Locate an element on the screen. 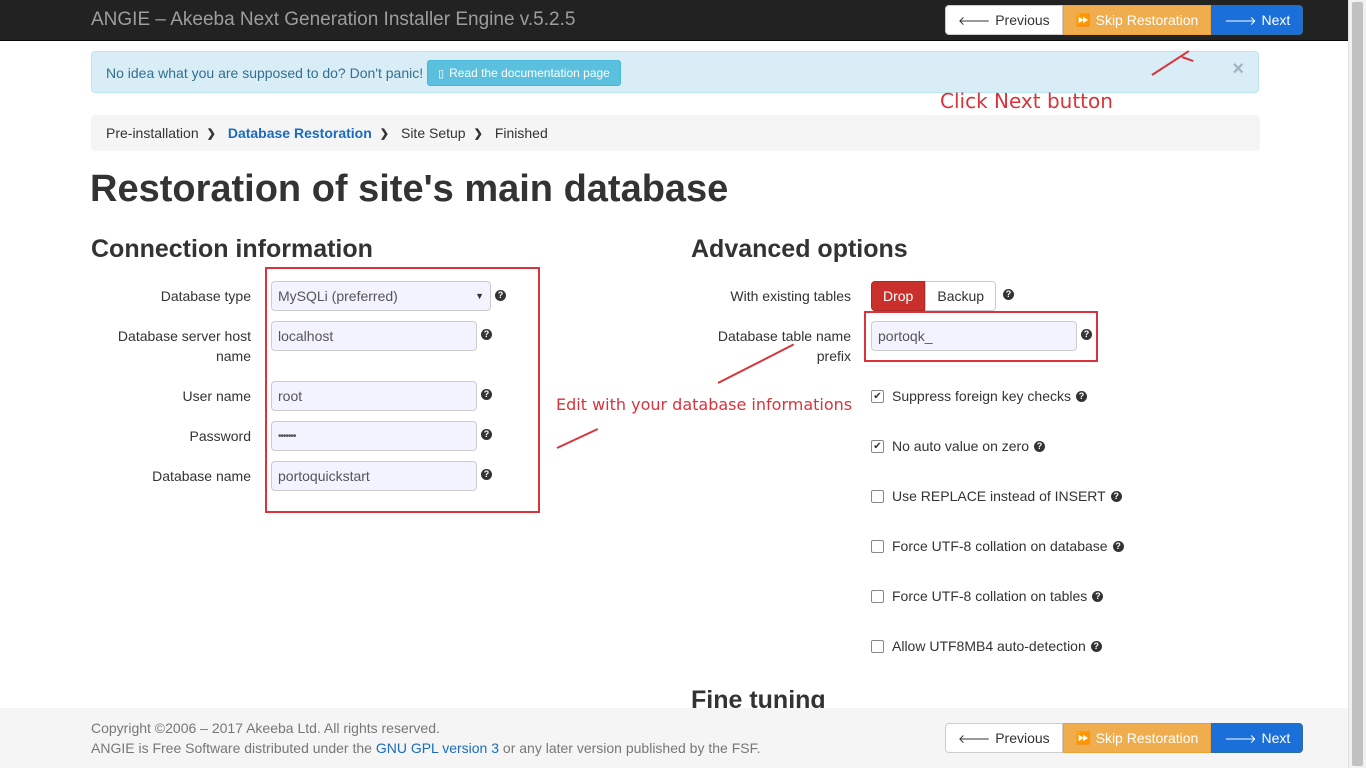 The image size is (1366, 768). vertical-scrollbar is located at coordinates (1357, 384).